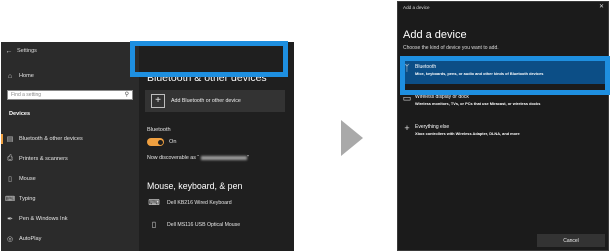 The image size is (610, 252). Describe the element at coordinates (10, 139) in the screenshot. I see `bluetooth-devices-icon: ▤` at that location.